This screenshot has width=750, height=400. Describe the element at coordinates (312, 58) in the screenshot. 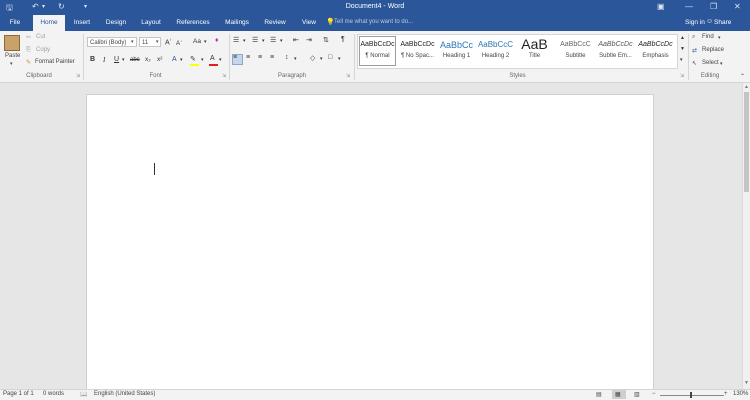

I see `shading-icon: ◇` at that location.